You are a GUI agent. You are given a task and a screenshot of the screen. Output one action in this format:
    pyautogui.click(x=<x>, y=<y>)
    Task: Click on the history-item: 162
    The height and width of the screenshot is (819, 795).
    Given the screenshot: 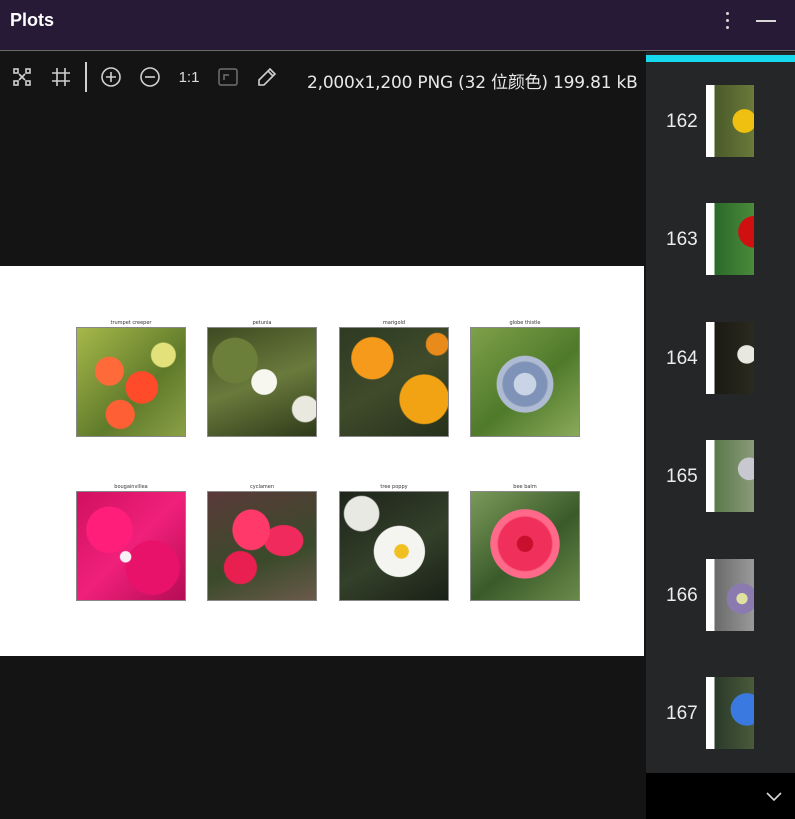 What is the action you would take?
    pyautogui.click(x=720, y=140)
    